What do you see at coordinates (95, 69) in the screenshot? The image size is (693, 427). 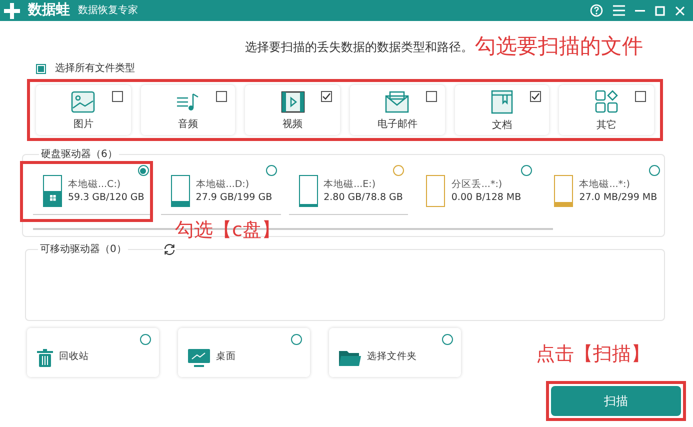 I see `select-all-label: 选择所有文件类型` at bounding box center [95, 69].